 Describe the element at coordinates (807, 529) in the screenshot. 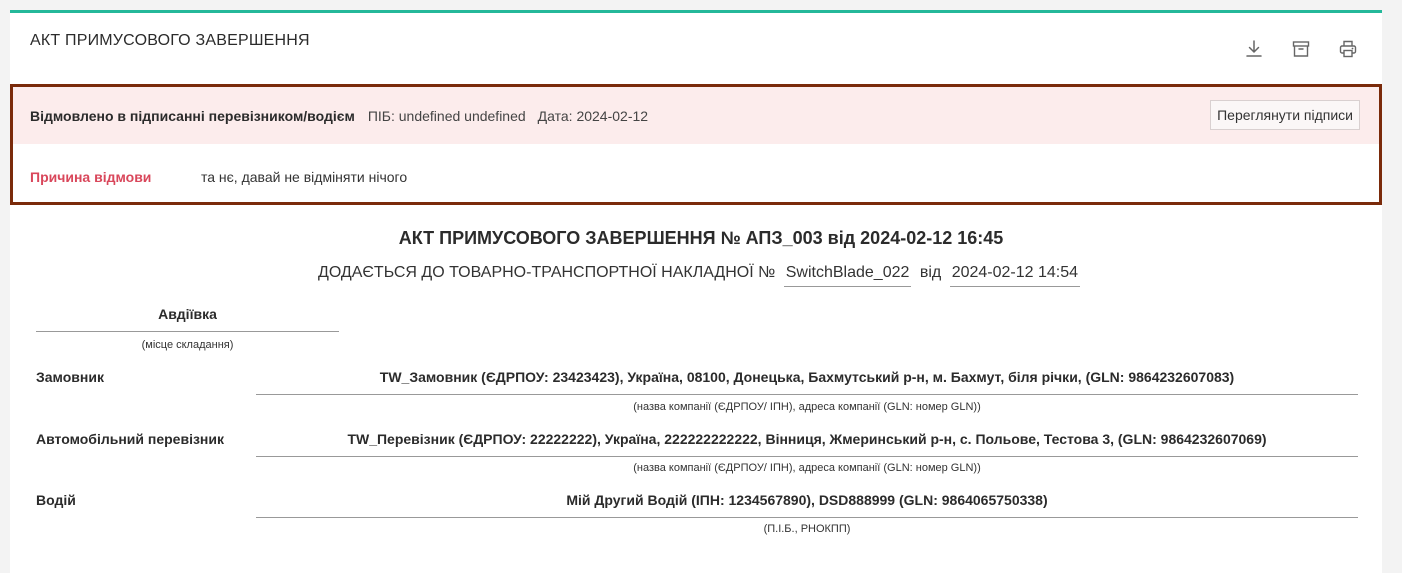

I see `driver-hint: (П.І.Б., РНОКПП)` at that location.